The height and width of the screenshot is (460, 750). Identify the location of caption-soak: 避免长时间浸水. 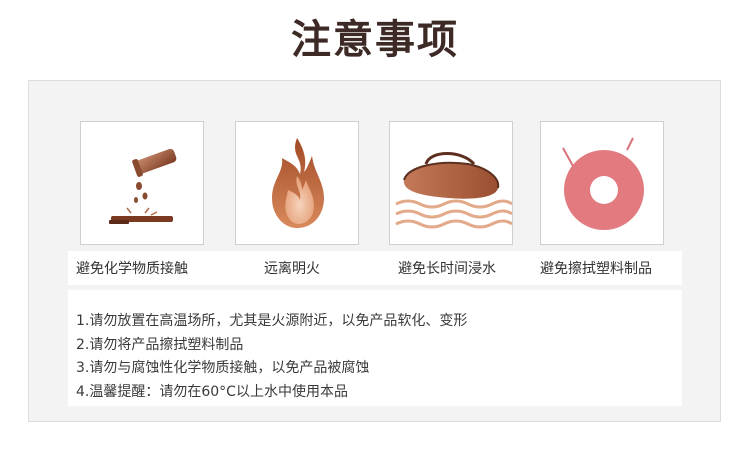
(447, 269).